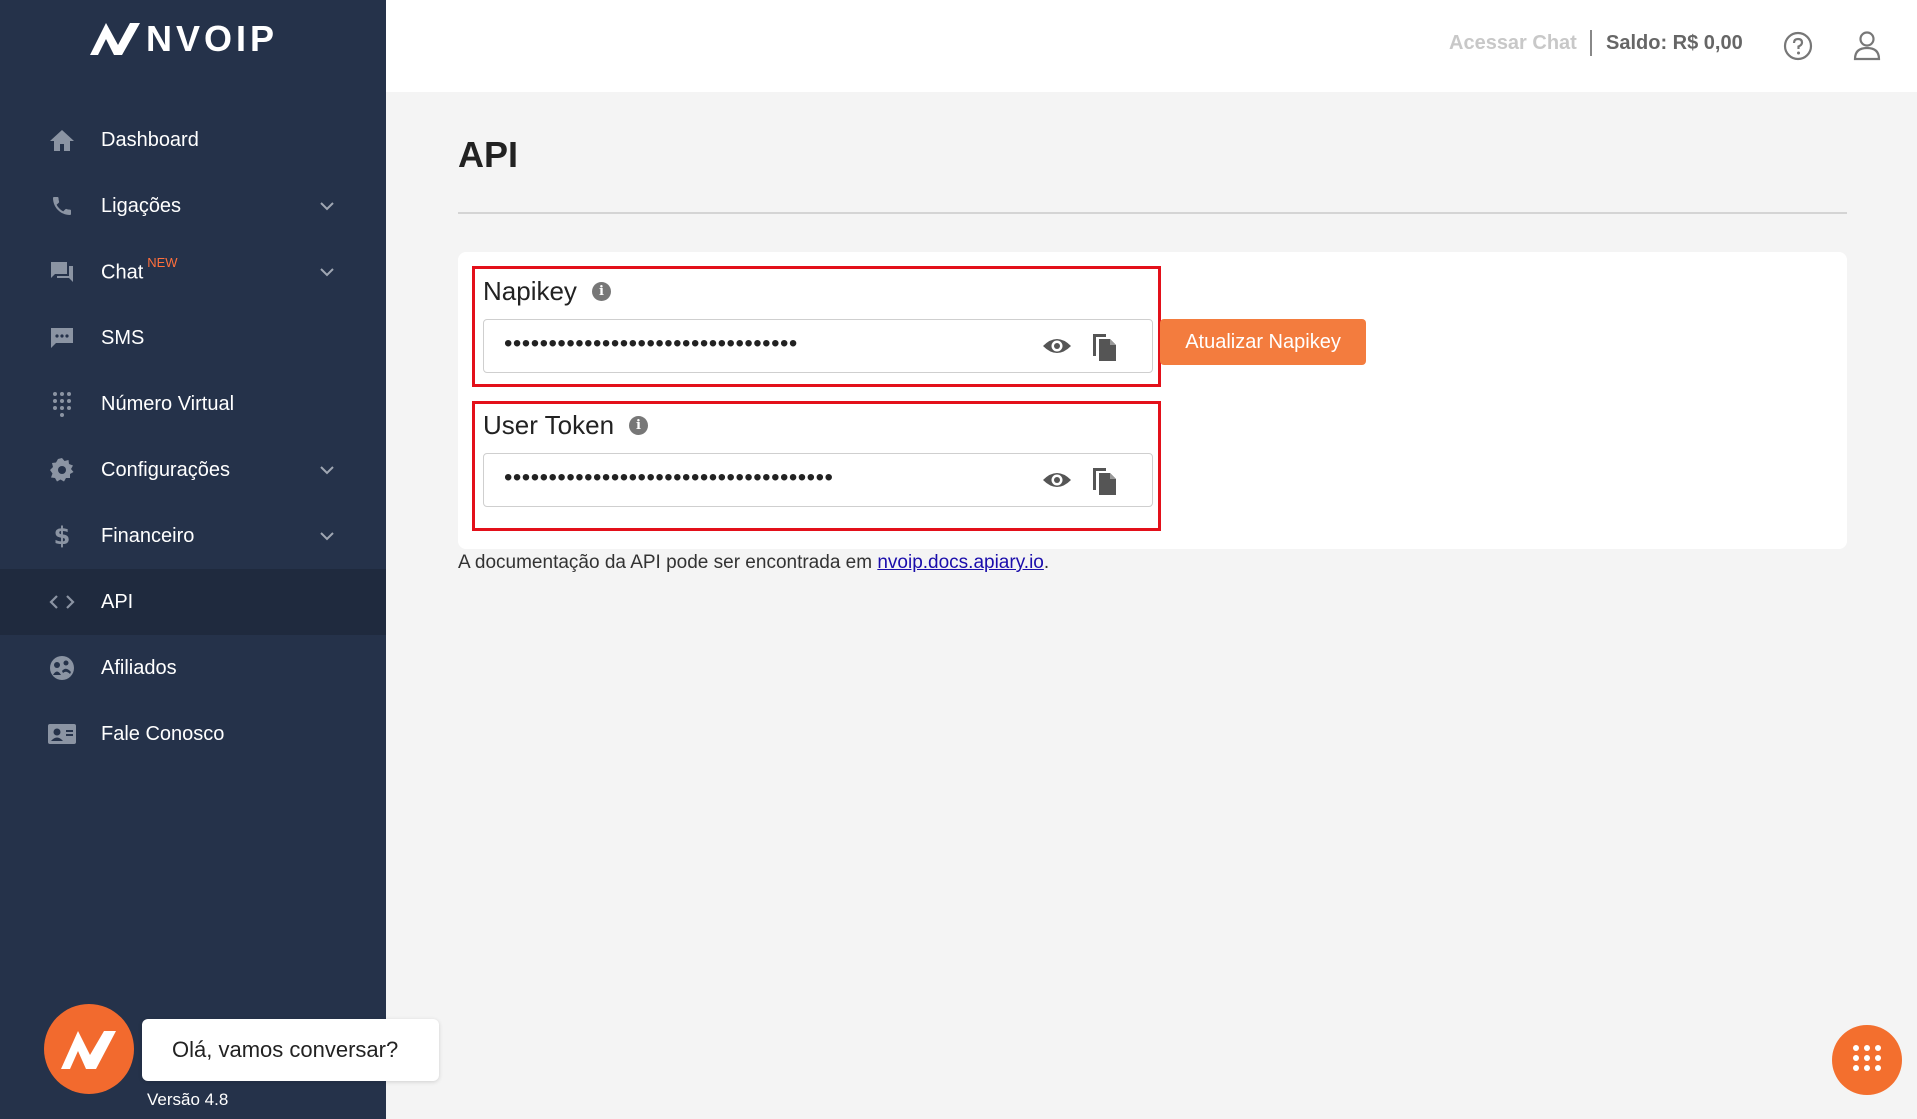  I want to click on page-title: API, so click(488, 154).